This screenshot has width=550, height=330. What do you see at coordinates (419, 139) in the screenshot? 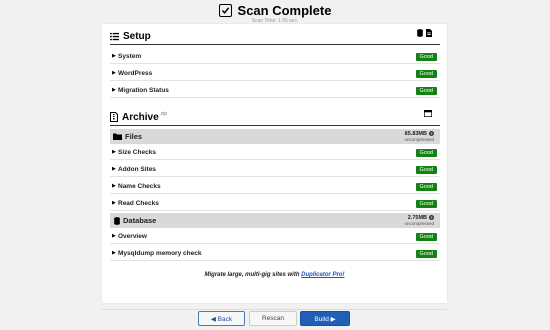
I see `files-size-note: uncompressed` at bounding box center [419, 139].